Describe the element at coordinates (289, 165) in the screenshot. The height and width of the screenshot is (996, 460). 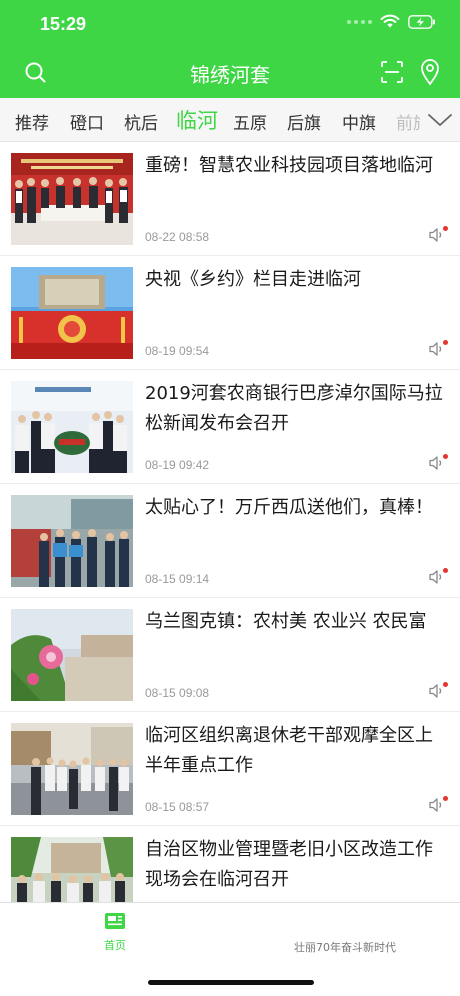
I see `news-title: 重磅！智慧农业科技园项目落地临河` at that location.